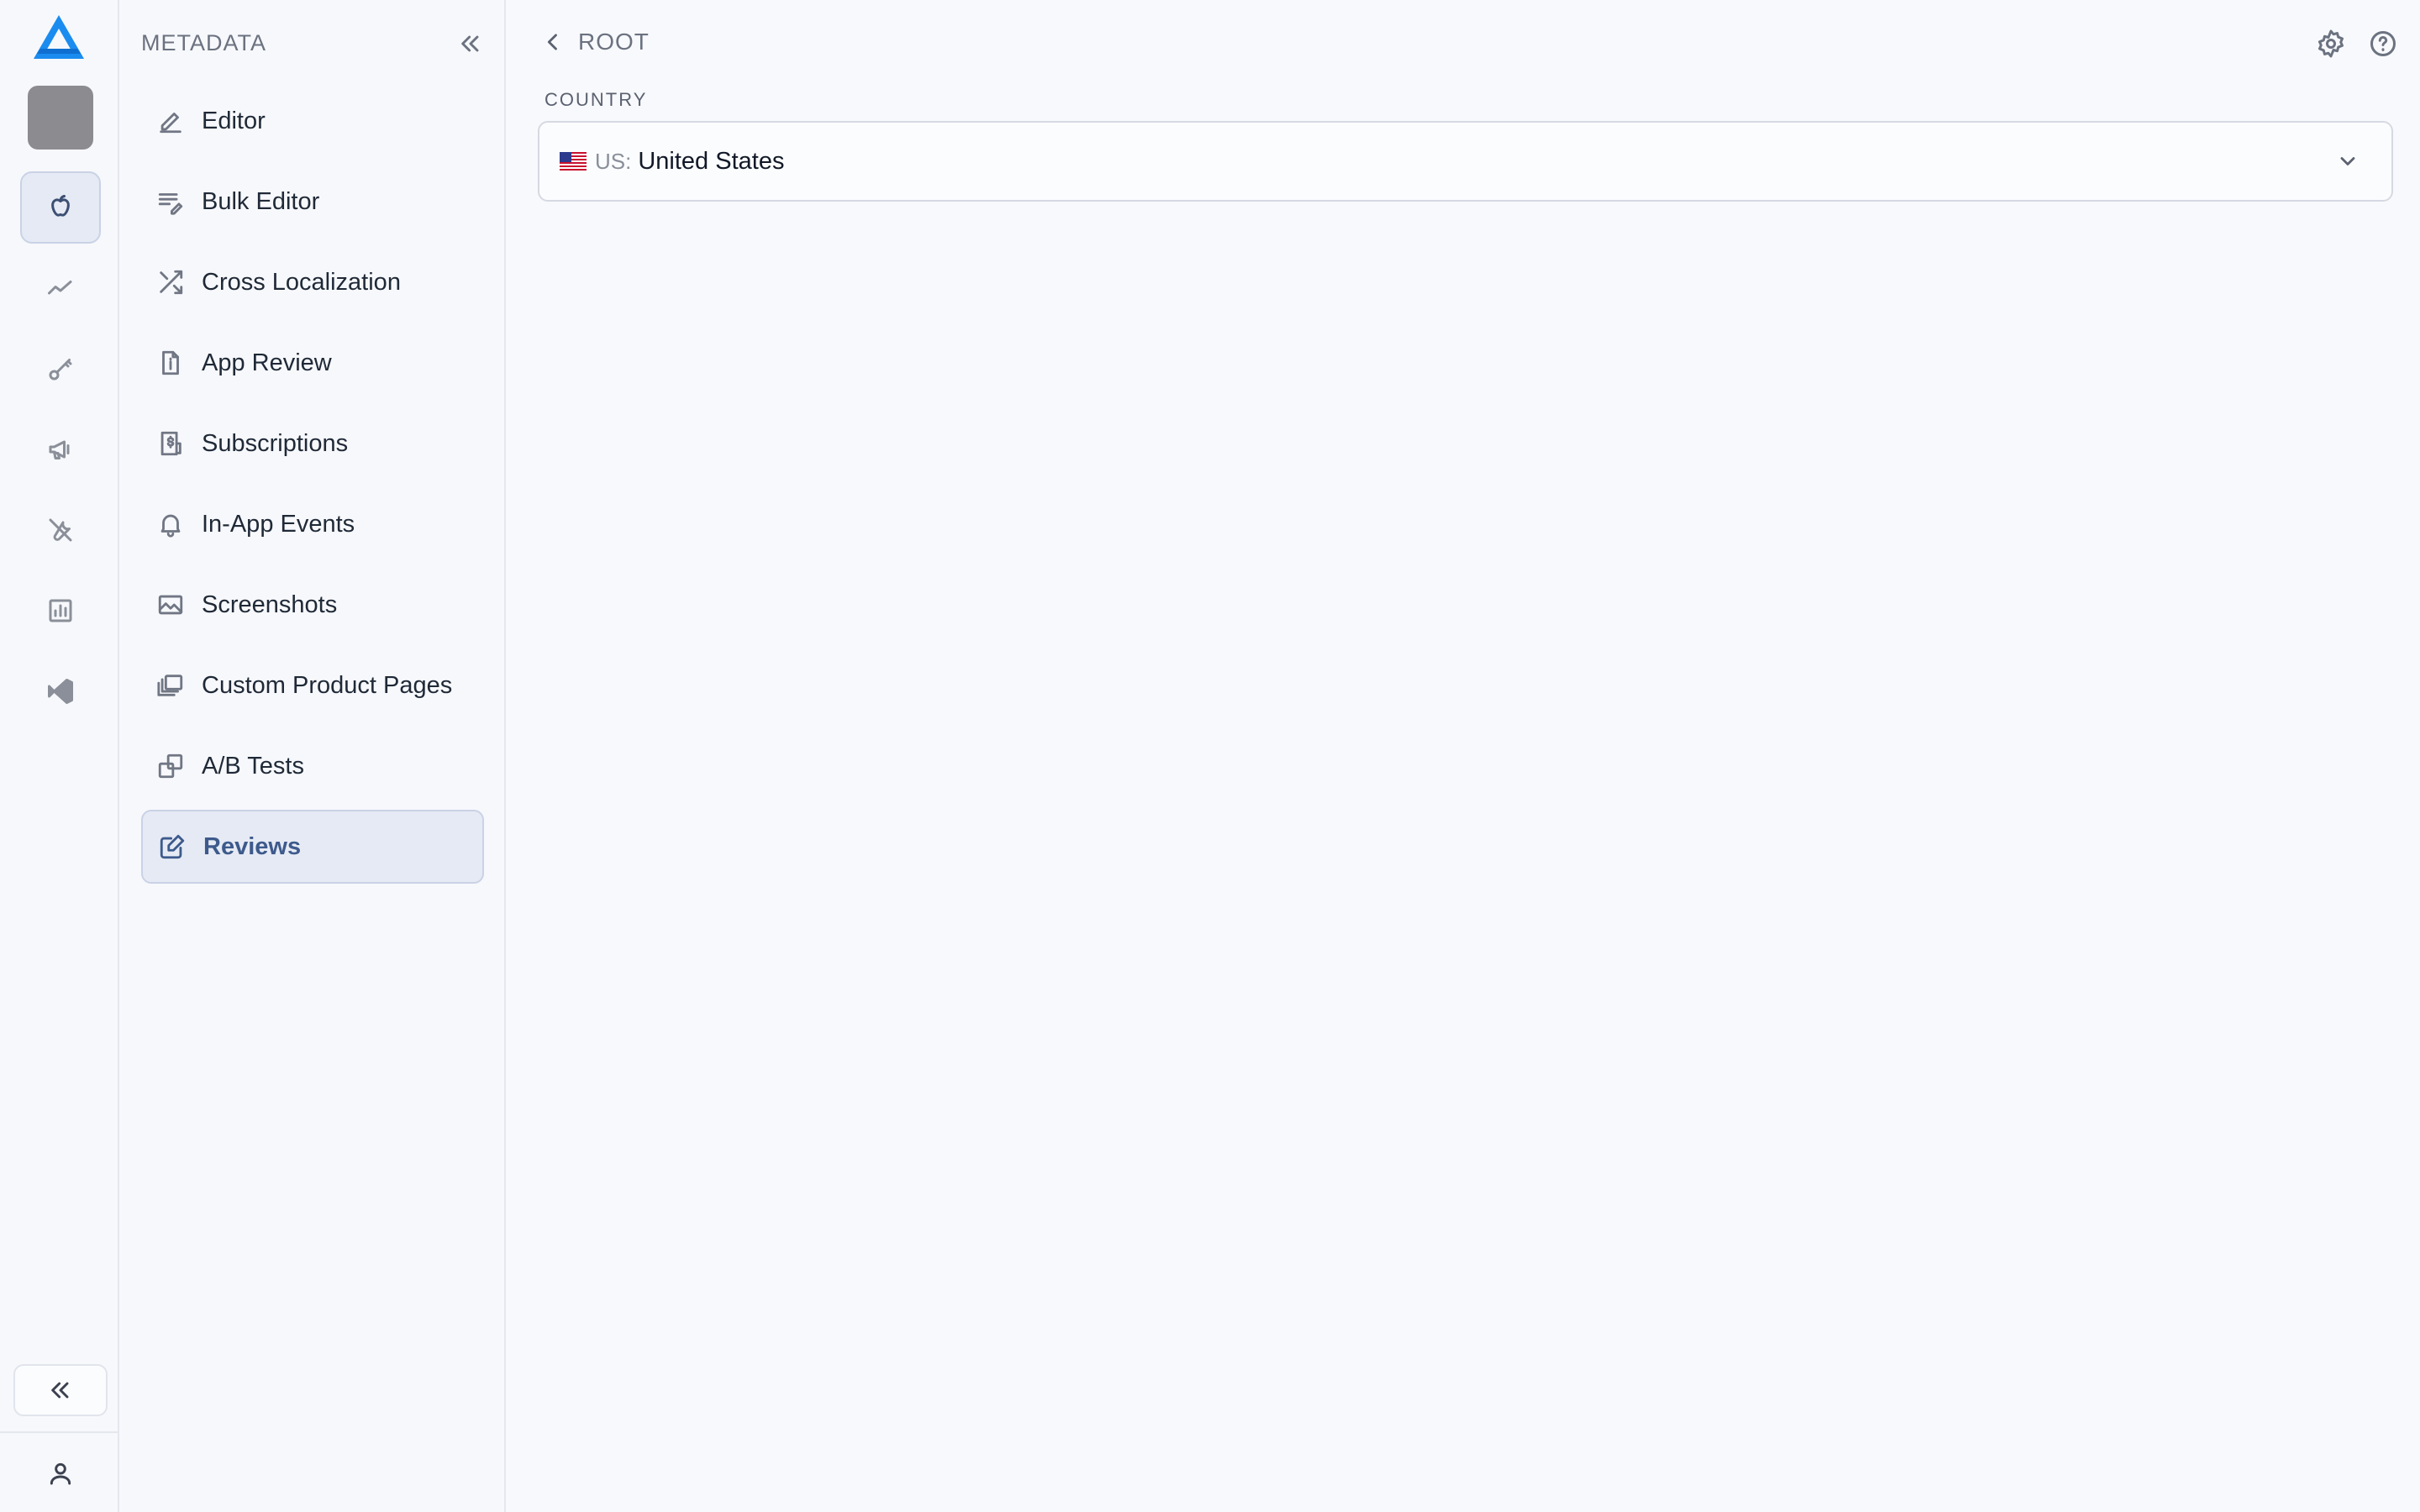  I want to click on rail-item-tools, so click(60, 530).